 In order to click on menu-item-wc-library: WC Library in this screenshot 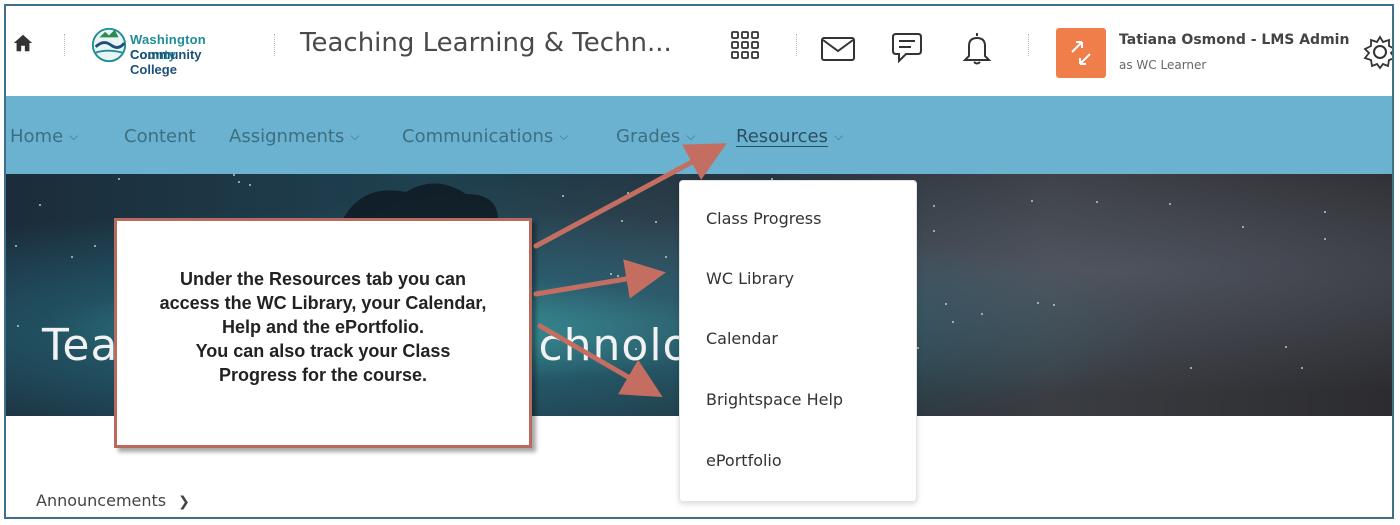, I will do `click(750, 278)`.